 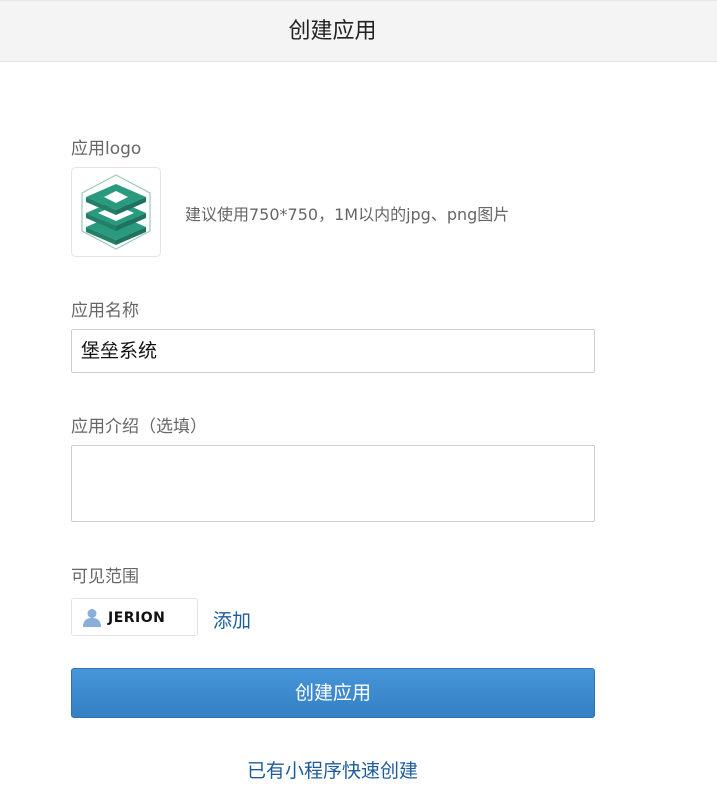 What do you see at coordinates (92, 618) in the screenshot?
I see `user-avatar-icon` at bounding box center [92, 618].